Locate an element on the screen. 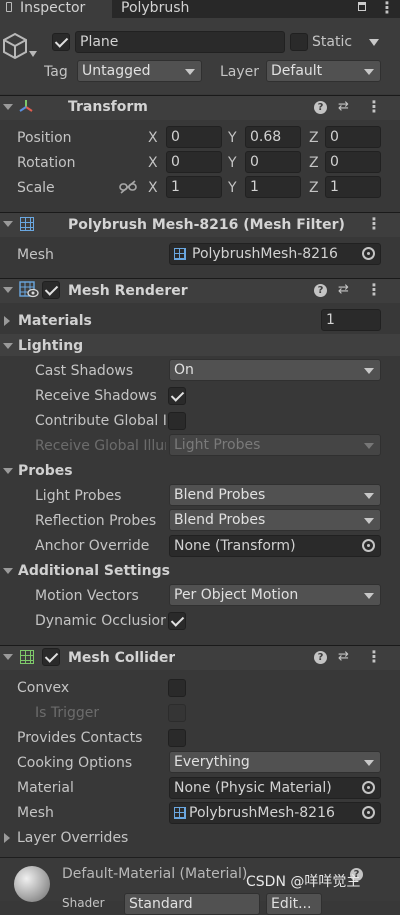 This screenshot has height=915, width=400. collider-mesh-field: PolybrushMesh-8216 is located at coordinates (275, 813).